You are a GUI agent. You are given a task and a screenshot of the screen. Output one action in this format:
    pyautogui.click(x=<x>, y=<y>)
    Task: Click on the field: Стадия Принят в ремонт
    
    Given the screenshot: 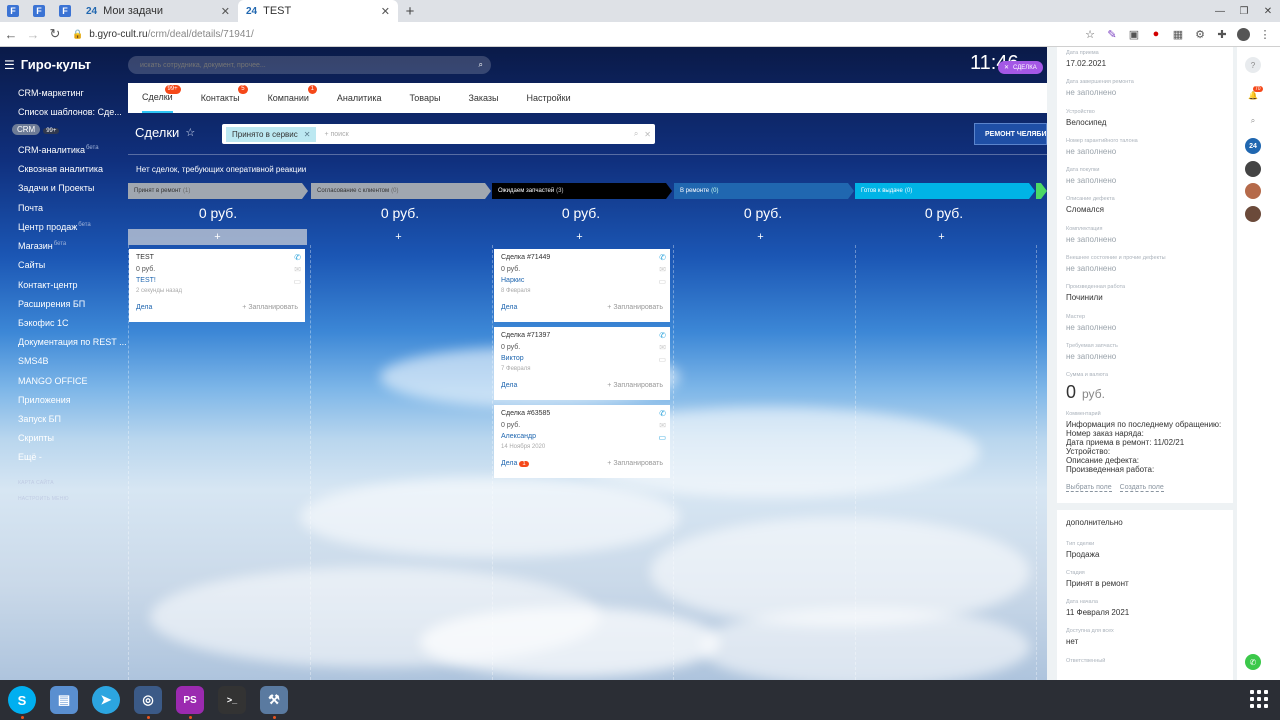 What is the action you would take?
    pyautogui.click(x=1097, y=579)
    